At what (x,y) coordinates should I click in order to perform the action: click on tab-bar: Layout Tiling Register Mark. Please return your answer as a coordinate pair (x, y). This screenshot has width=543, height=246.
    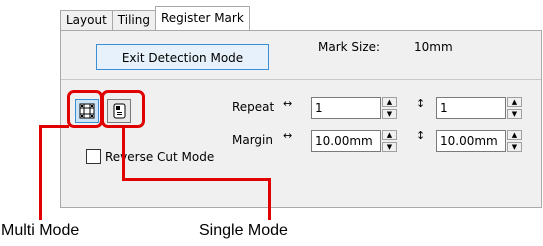
    Looking at the image, I should click on (155, 18).